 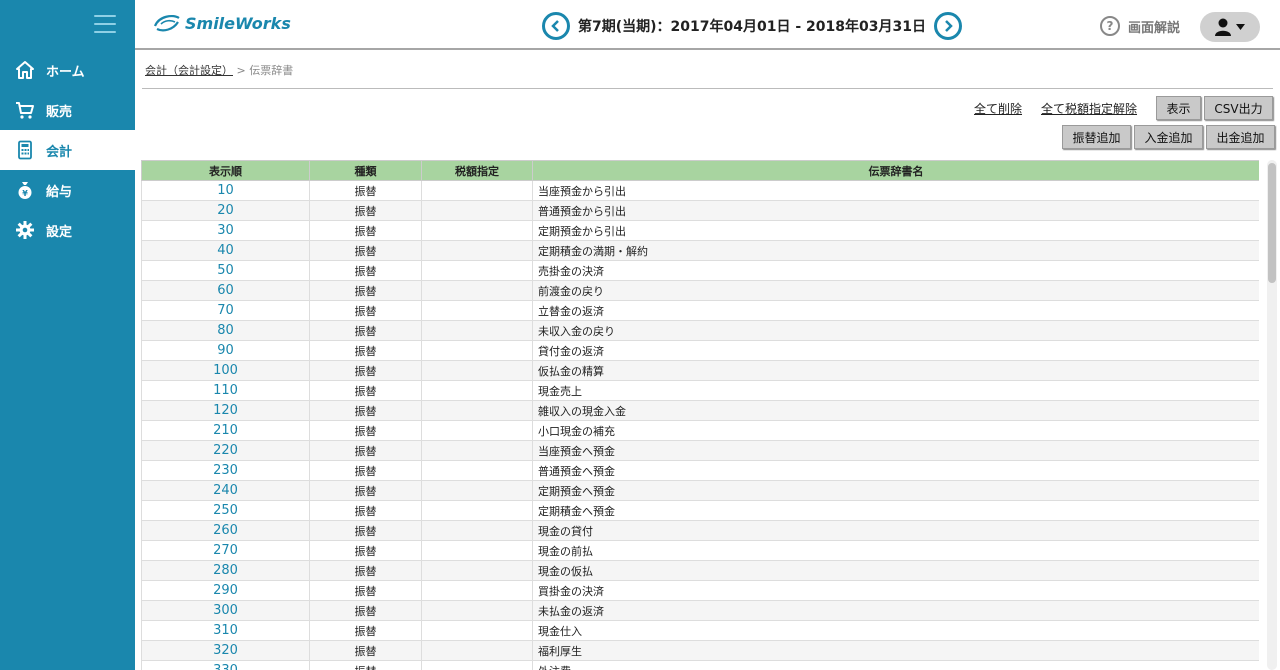 I want to click on cell-order: 20, so click(x=225, y=210).